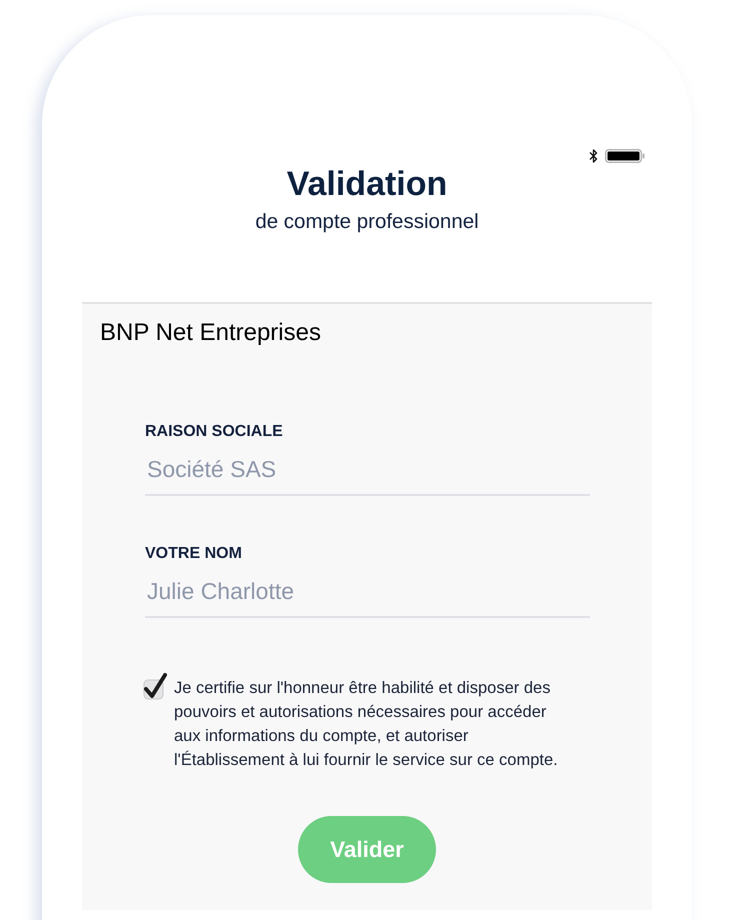 The image size is (734, 920). I want to click on checkbox, so click(155, 686).